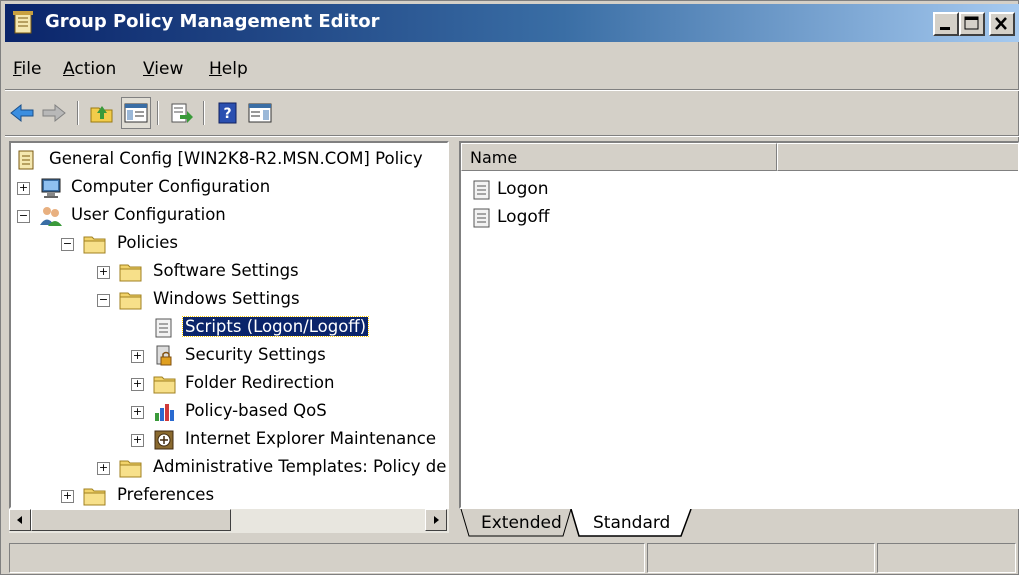  What do you see at coordinates (51, 188) in the screenshot?
I see `computer-icon` at bounding box center [51, 188].